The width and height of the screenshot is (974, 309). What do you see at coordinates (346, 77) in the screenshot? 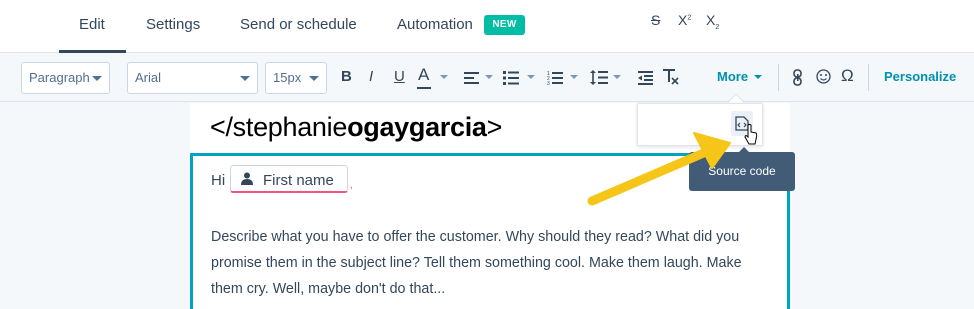
I see `bold-button: B` at bounding box center [346, 77].